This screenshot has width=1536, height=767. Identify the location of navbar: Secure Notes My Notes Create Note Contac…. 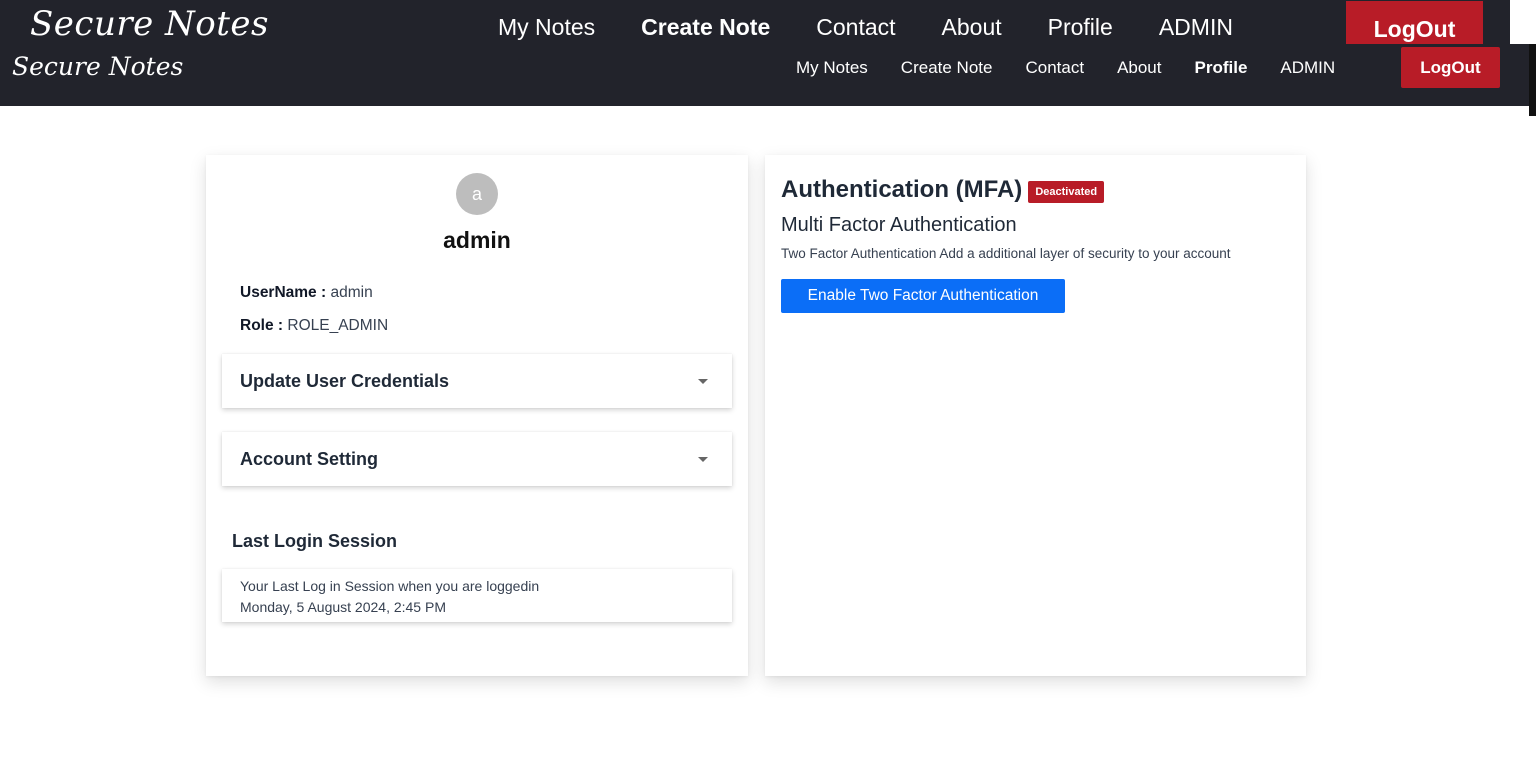
(765, 75).